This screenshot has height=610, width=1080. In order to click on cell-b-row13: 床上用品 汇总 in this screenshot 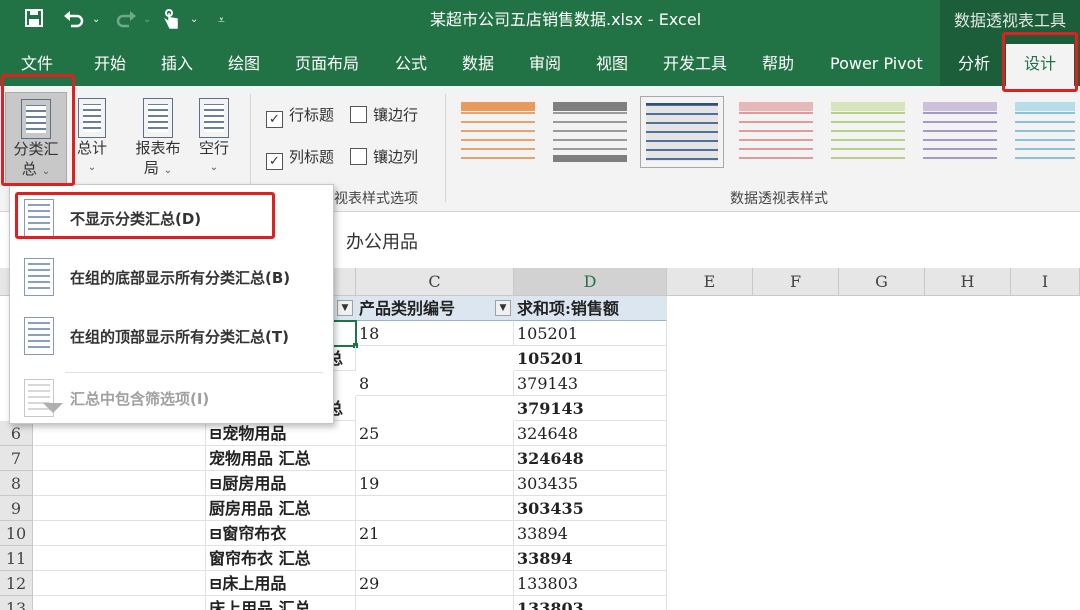, I will do `click(281, 603)`.